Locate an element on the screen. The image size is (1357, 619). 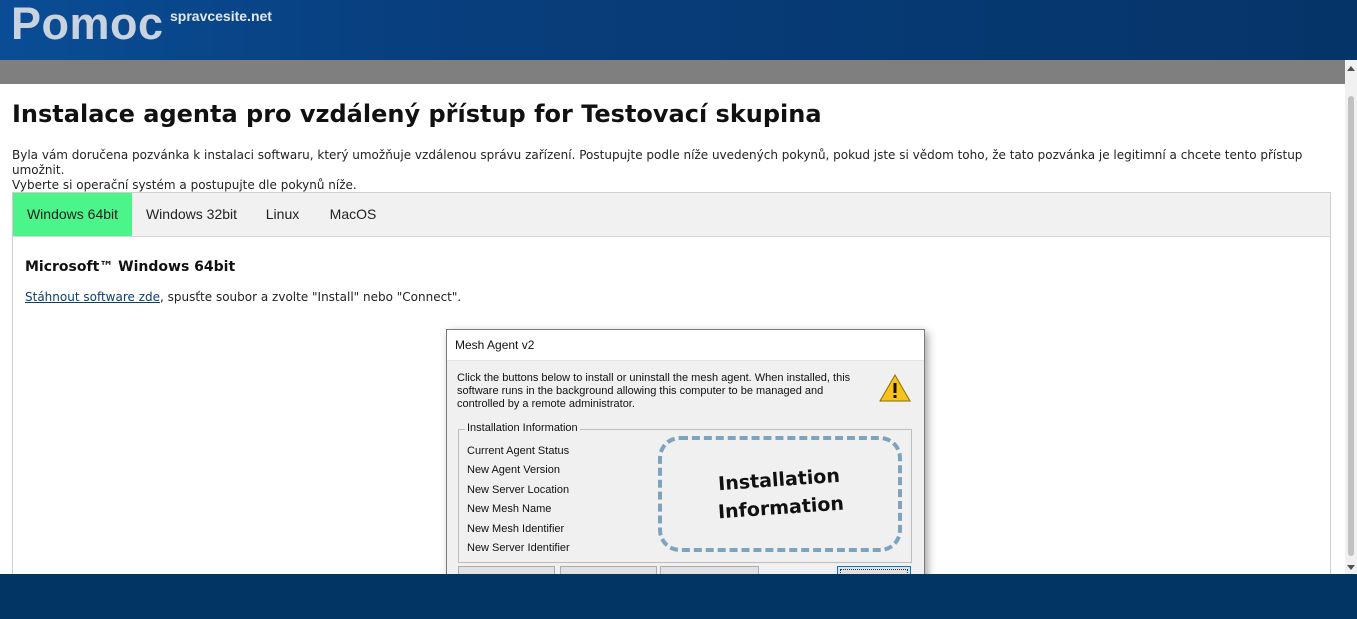
dialog-title: Mesh Agent v2 is located at coordinates (495, 345).